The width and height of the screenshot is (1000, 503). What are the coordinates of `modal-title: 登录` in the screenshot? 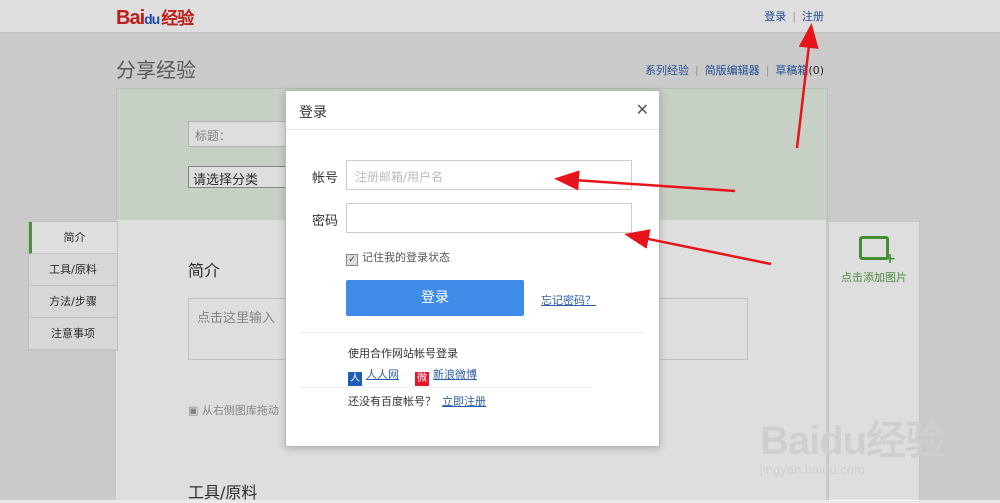 It's located at (313, 113).